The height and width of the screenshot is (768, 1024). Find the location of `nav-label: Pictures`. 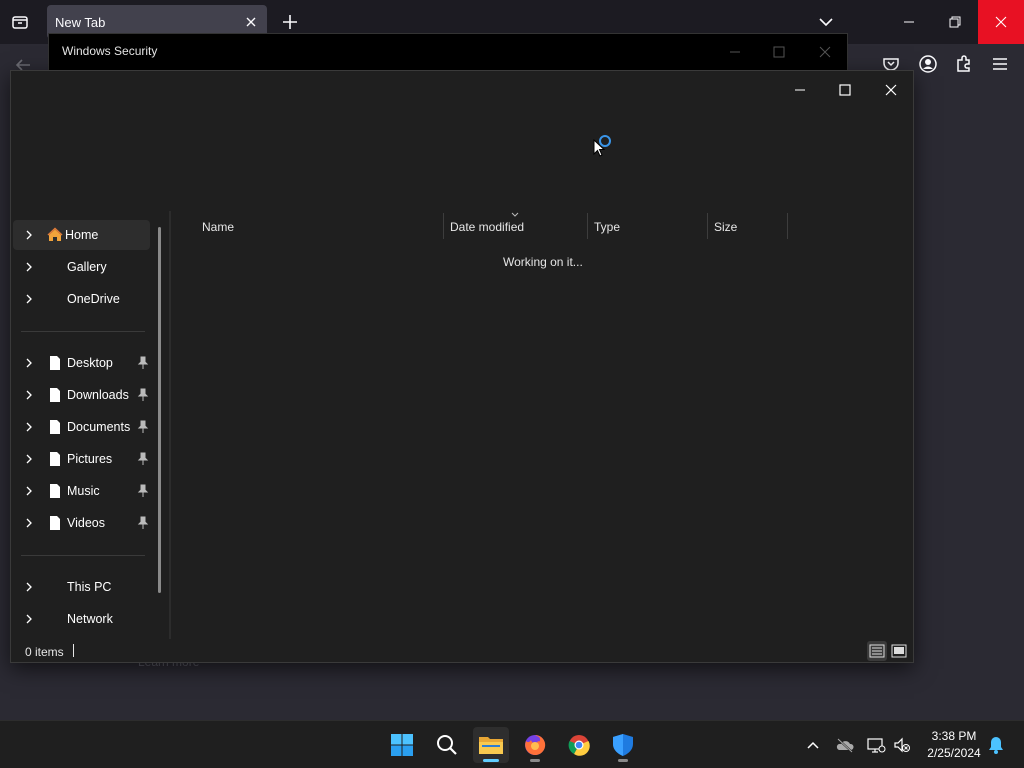

nav-label: Pictures is located at coordinates (90, 459).